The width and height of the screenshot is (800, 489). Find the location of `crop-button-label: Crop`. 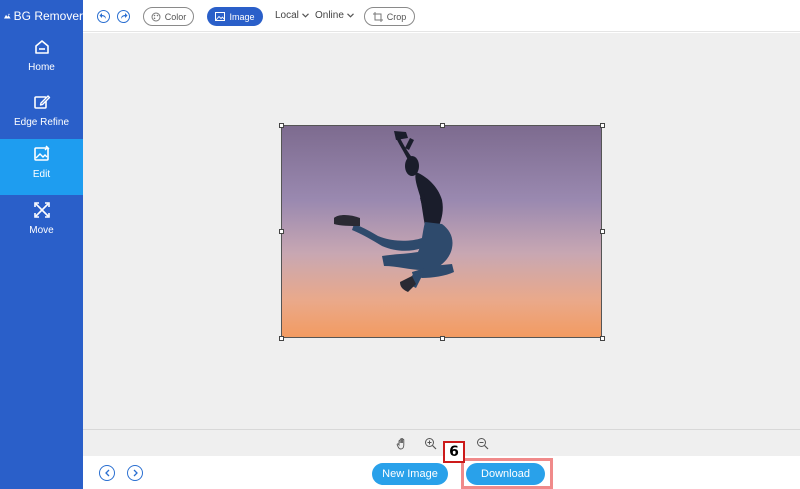

crop-button-label: Crop is located at coordinates (396, 16).